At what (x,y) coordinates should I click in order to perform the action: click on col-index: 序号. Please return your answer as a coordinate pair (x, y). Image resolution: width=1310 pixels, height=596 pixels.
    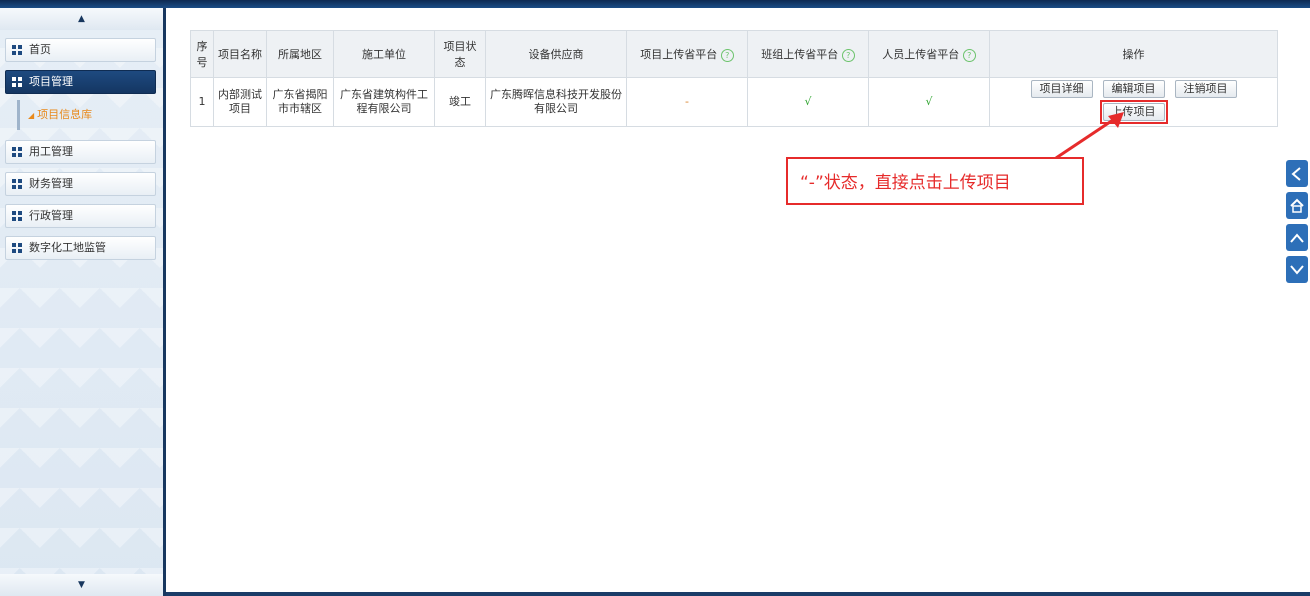
    Looking at the image, I should click on (202, 54).